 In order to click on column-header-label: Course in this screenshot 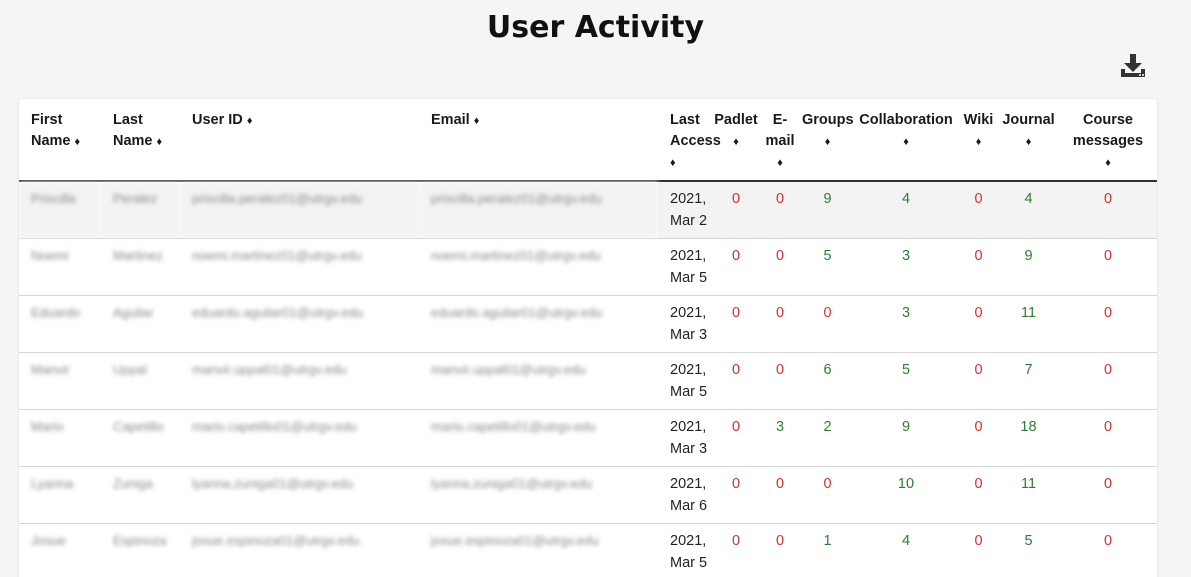, I will do `click(1108, 120)`.